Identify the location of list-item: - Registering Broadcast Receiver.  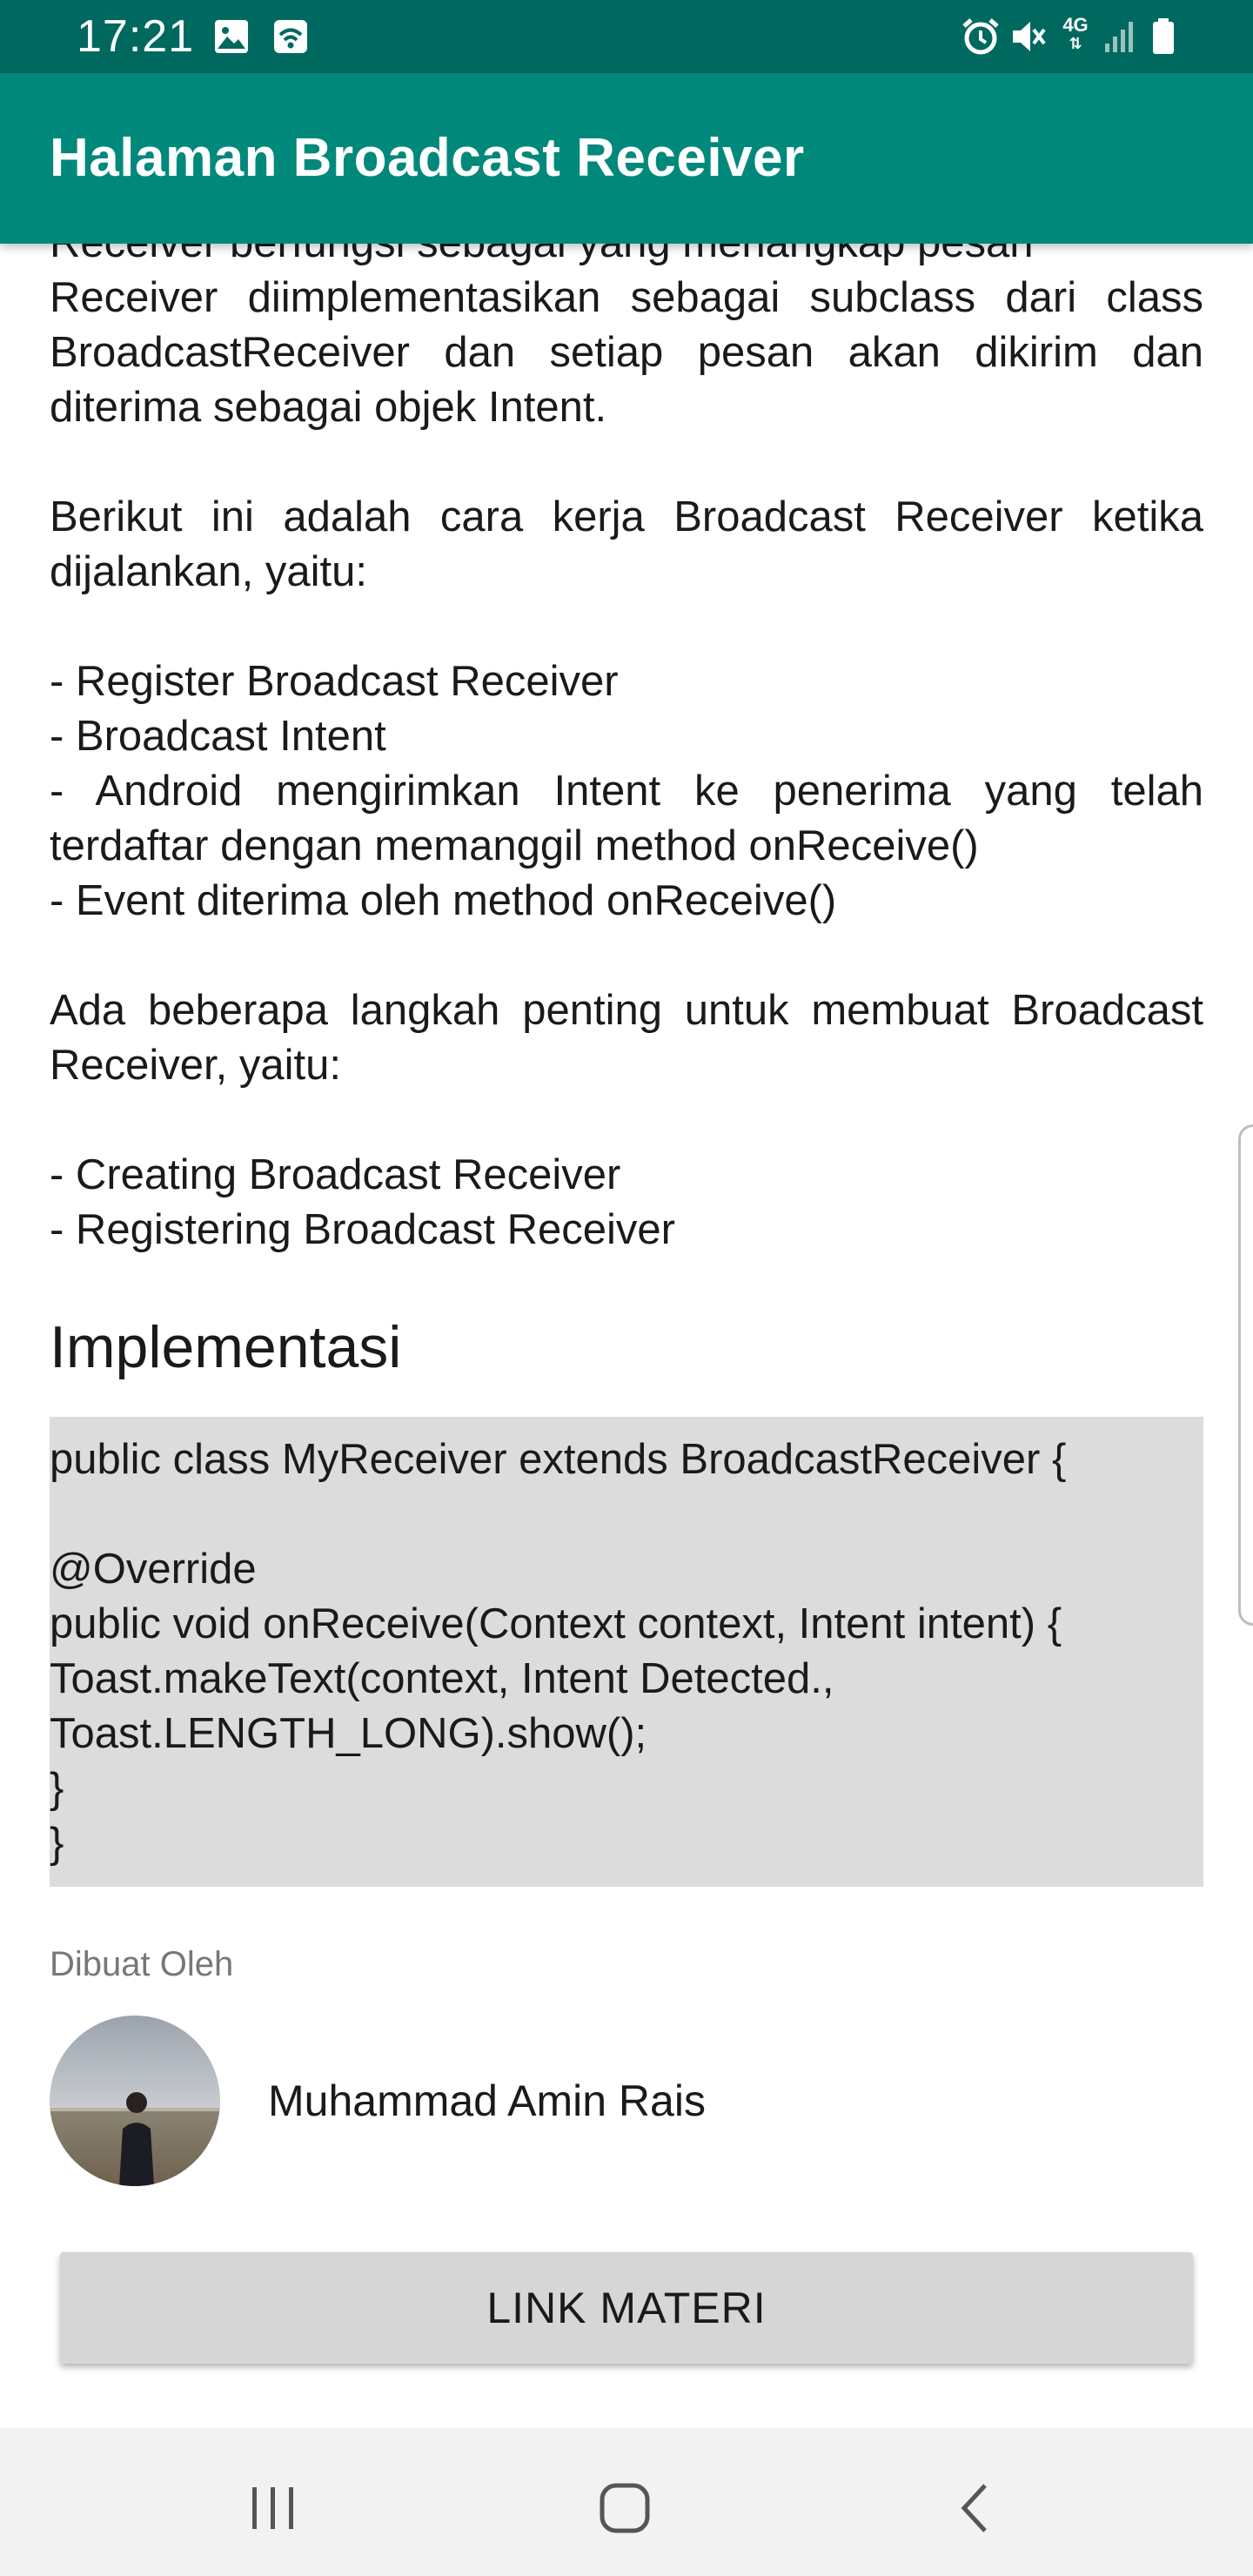
(362, 1229).